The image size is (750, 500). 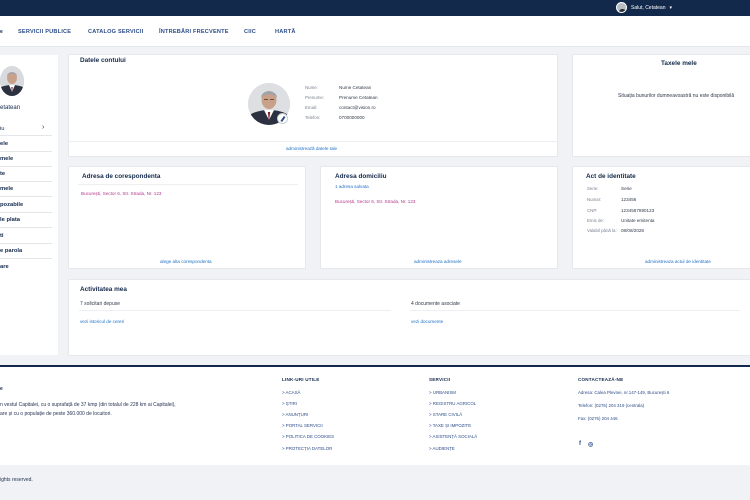 What do you see at coordinates (439, 217) in the screenshot?
I see `domicile-card` at bounding box center [439, 217].